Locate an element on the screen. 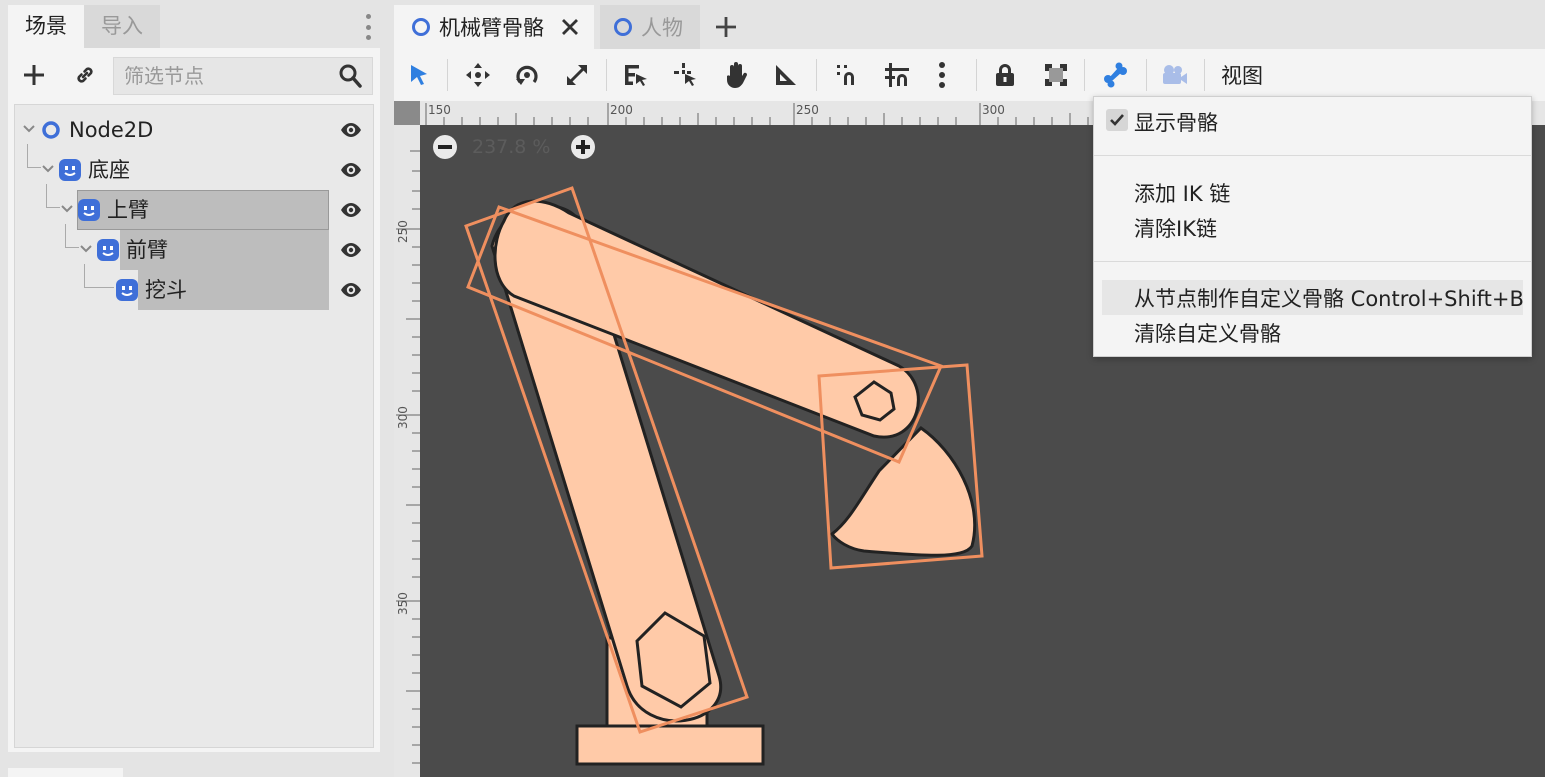 This screenshot has height=777, width=1545. ruler-label: 150 is located at coordinates (439, 110).